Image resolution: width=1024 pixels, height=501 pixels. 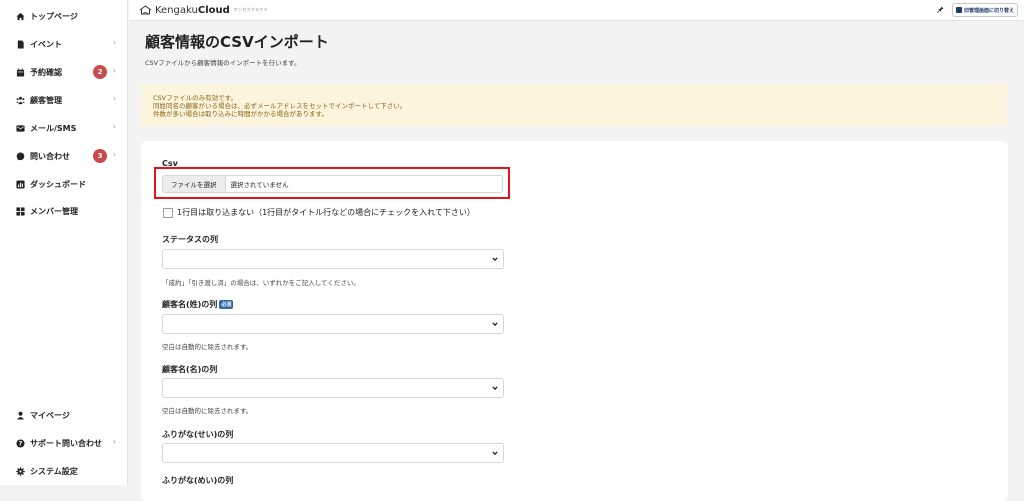 I want to click on calendar-icon, so click(x=20, y=72).